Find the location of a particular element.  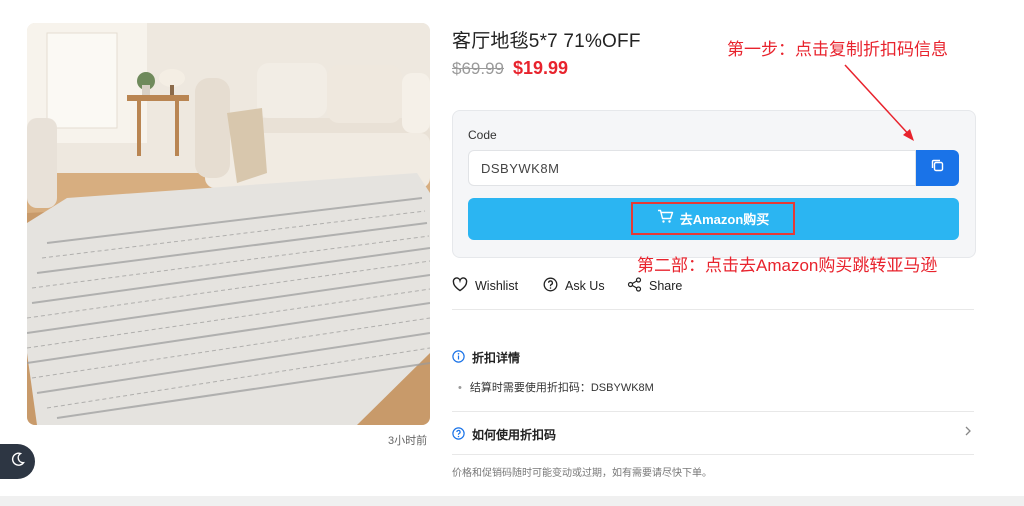

code-field: DSBYWK8M is located at coordinates (692, 168).